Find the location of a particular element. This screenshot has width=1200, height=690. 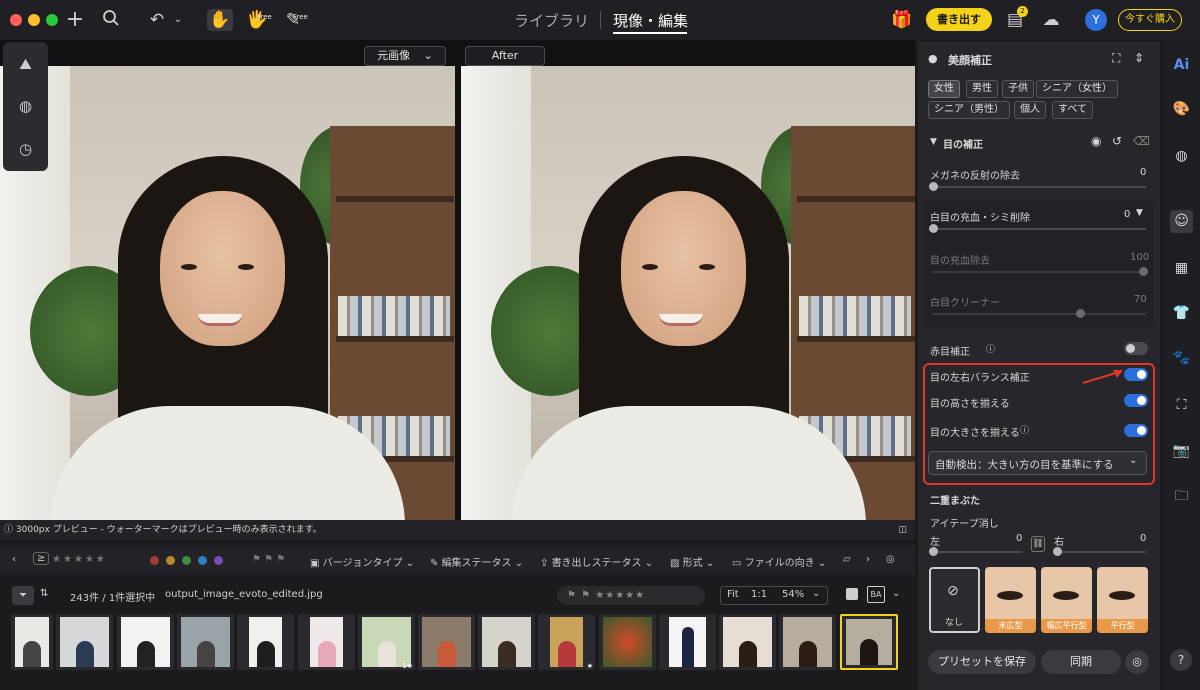

reset-icon: ↺ is located at coordinates (1117, 141).